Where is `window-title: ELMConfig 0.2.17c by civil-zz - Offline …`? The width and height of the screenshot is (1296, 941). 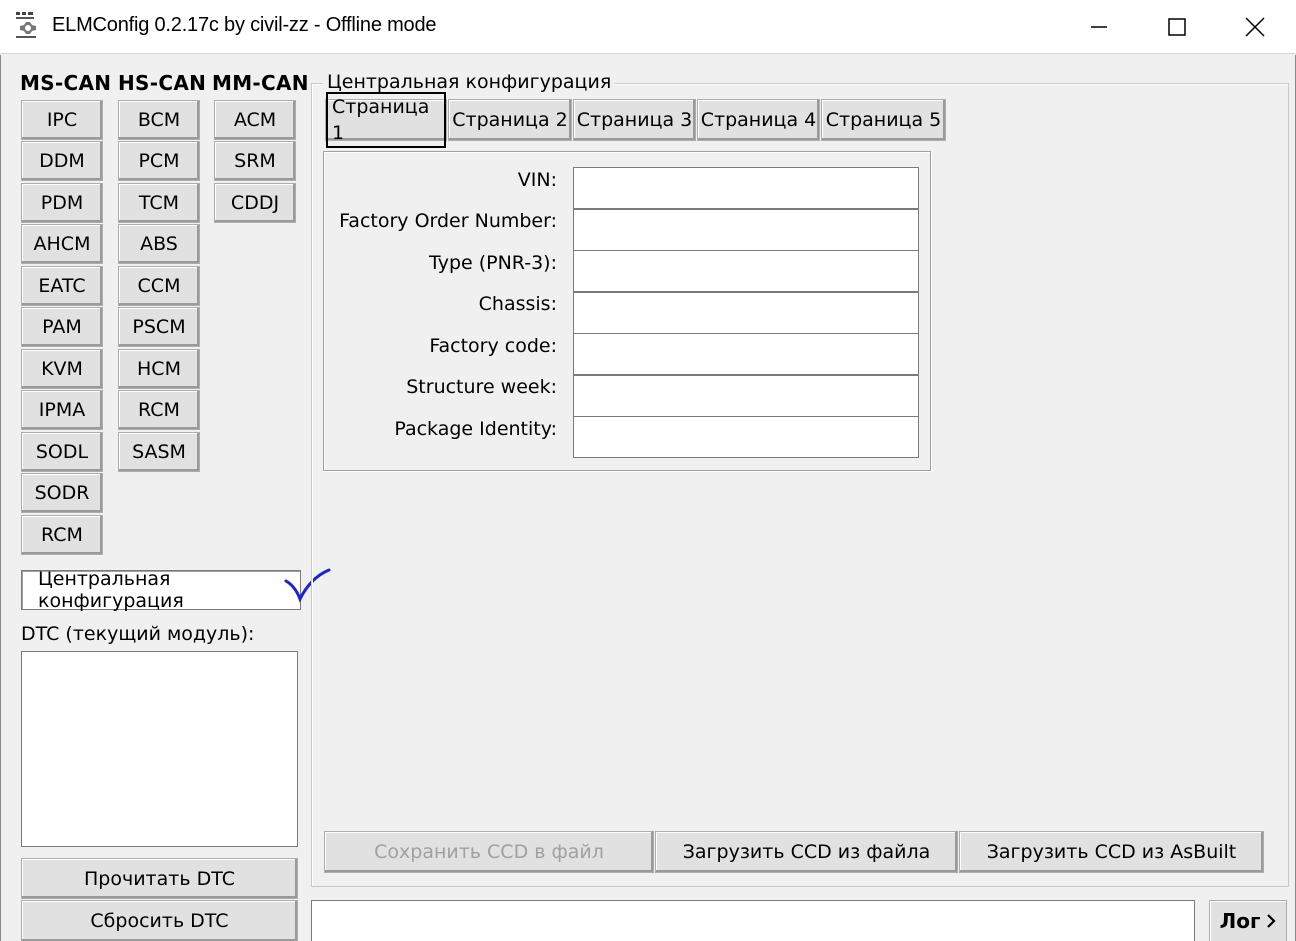
window-title: ELMConfig 0.2.17c by civil-zz - Offline … is located at coordinates (244, 25).